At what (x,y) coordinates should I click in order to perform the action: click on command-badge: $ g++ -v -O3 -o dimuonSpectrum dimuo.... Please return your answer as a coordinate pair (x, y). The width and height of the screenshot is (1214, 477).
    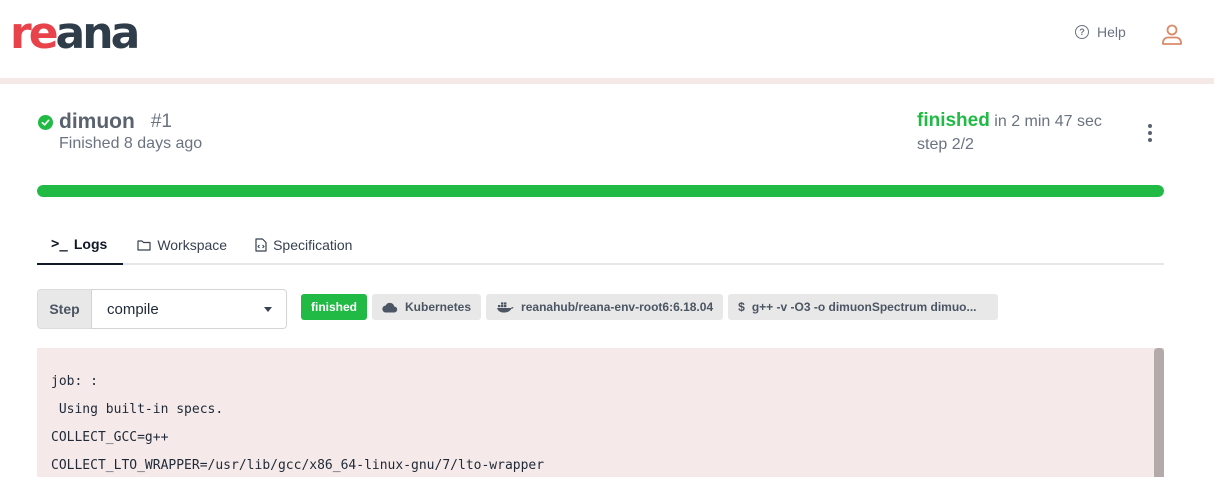
    Looking at the image, I should click on (863, 307).